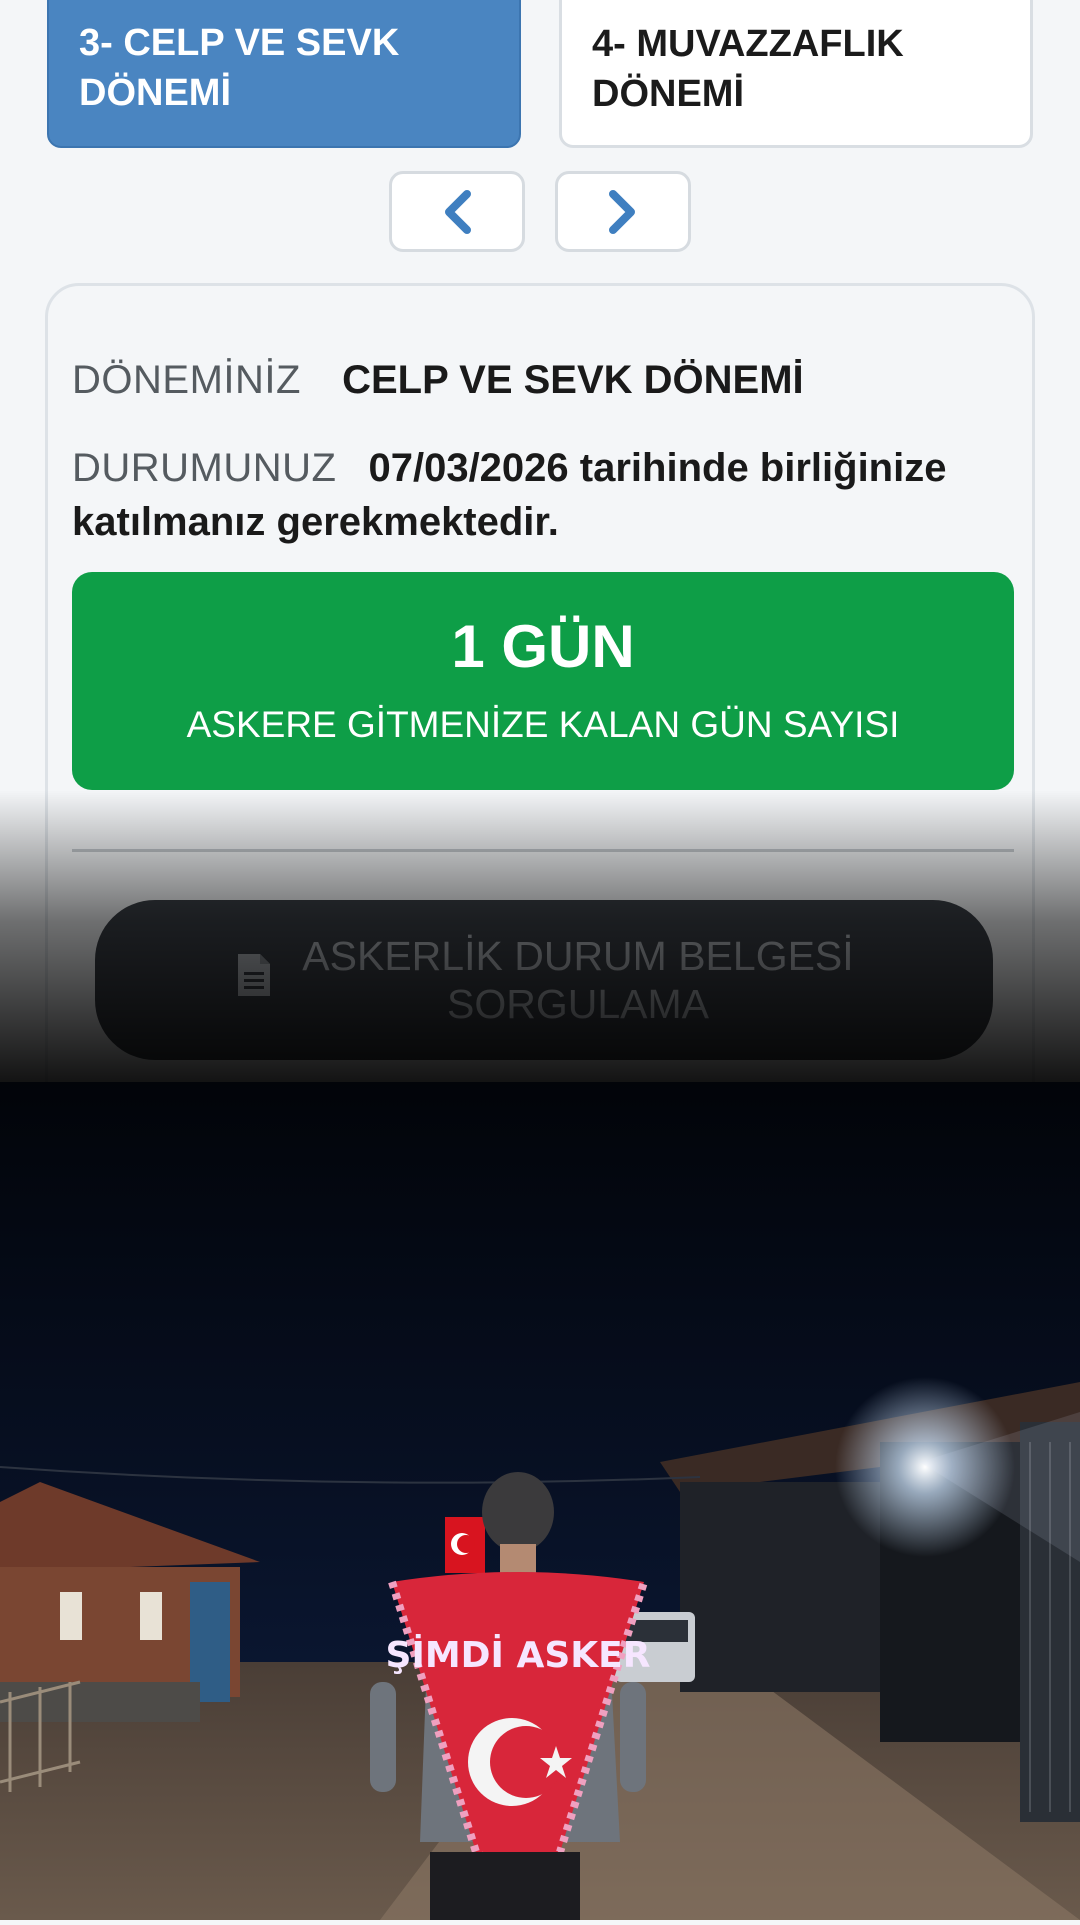 Image resolution: width=1080 pixels, height=1925 pixels. I want to click on tab-muvazzaflik: 4- MUVAZZAFLIK DÖNEMİ, so click(796, 74).